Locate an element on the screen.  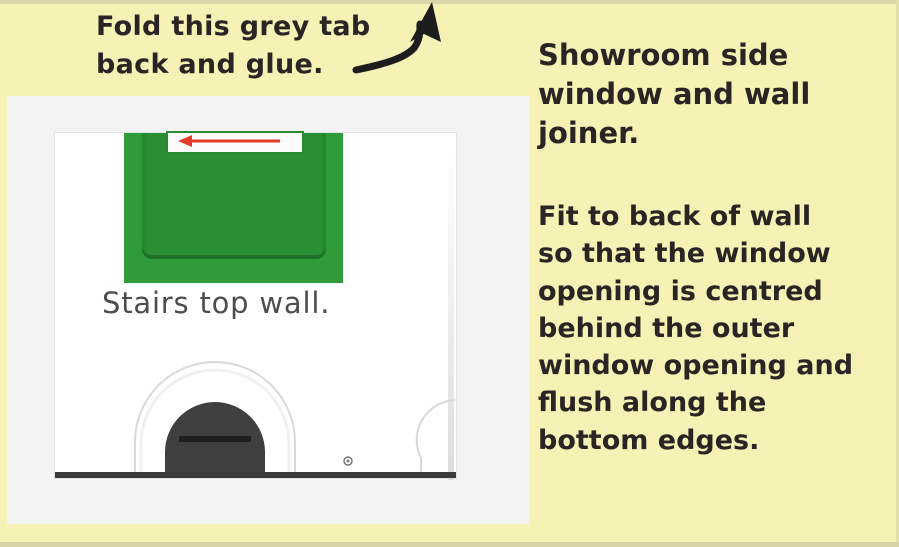
instructions-line-2: so that the window is located at coordinates (684, 254).